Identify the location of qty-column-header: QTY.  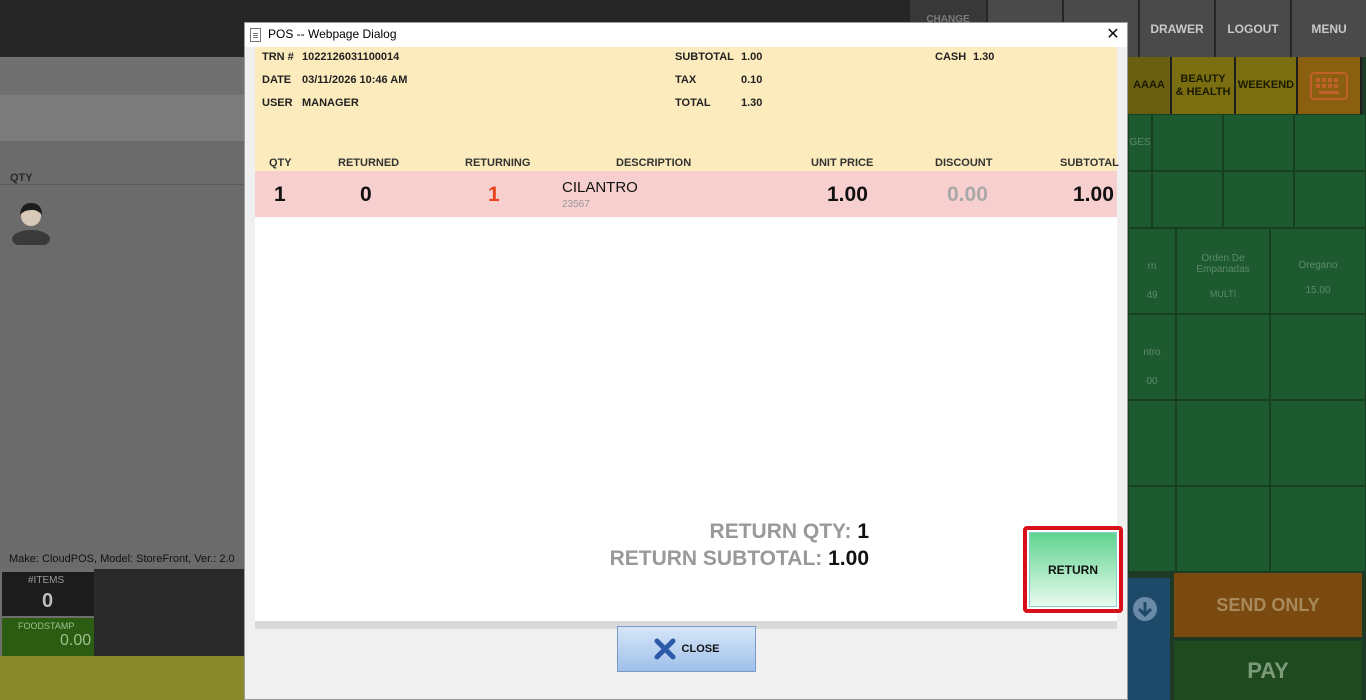
(21, 178).